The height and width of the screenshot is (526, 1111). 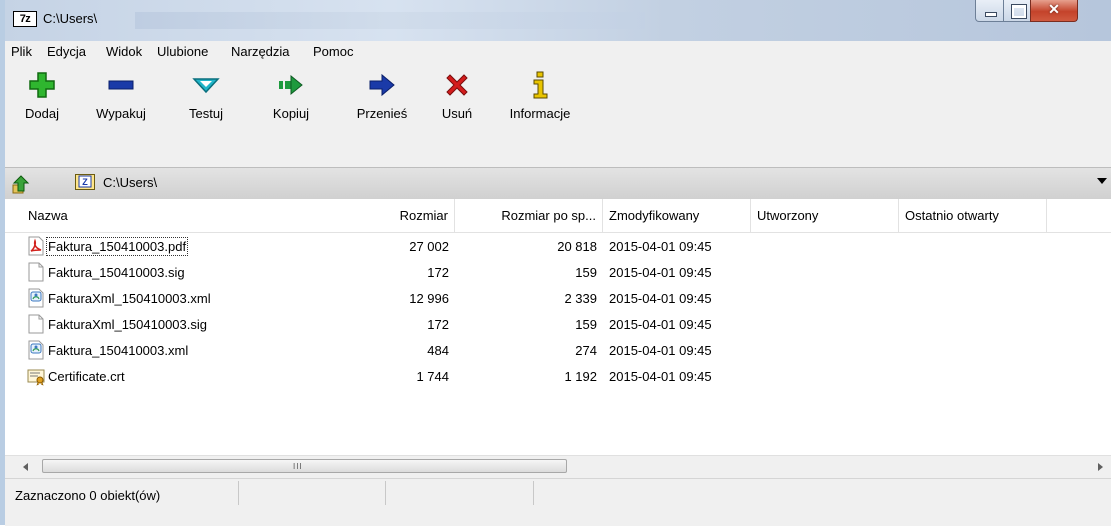 What do you see at coordinates (129, 298) in the screenshot?
I see `file-name: FakturaXml_150410003.xml` at bounding box center [129, 298].